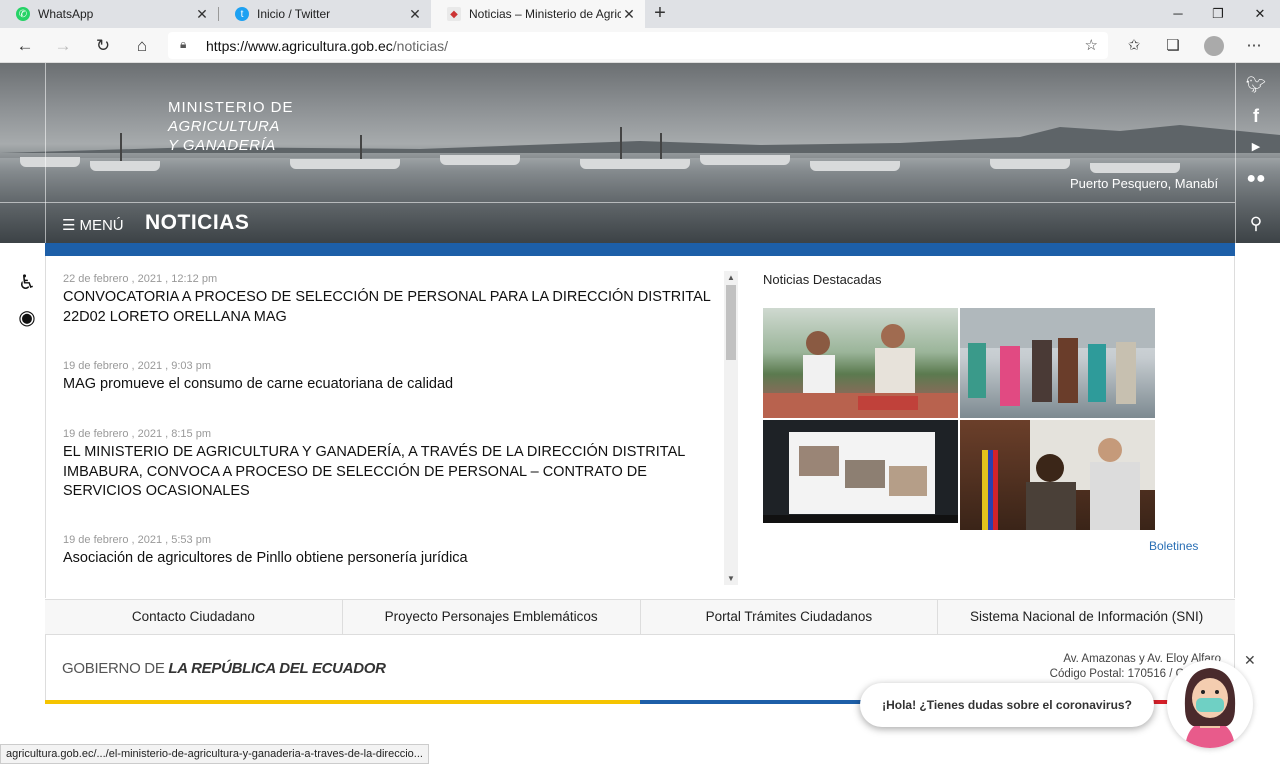  I want to click on close-icon: ✕, so click(1250, 660).